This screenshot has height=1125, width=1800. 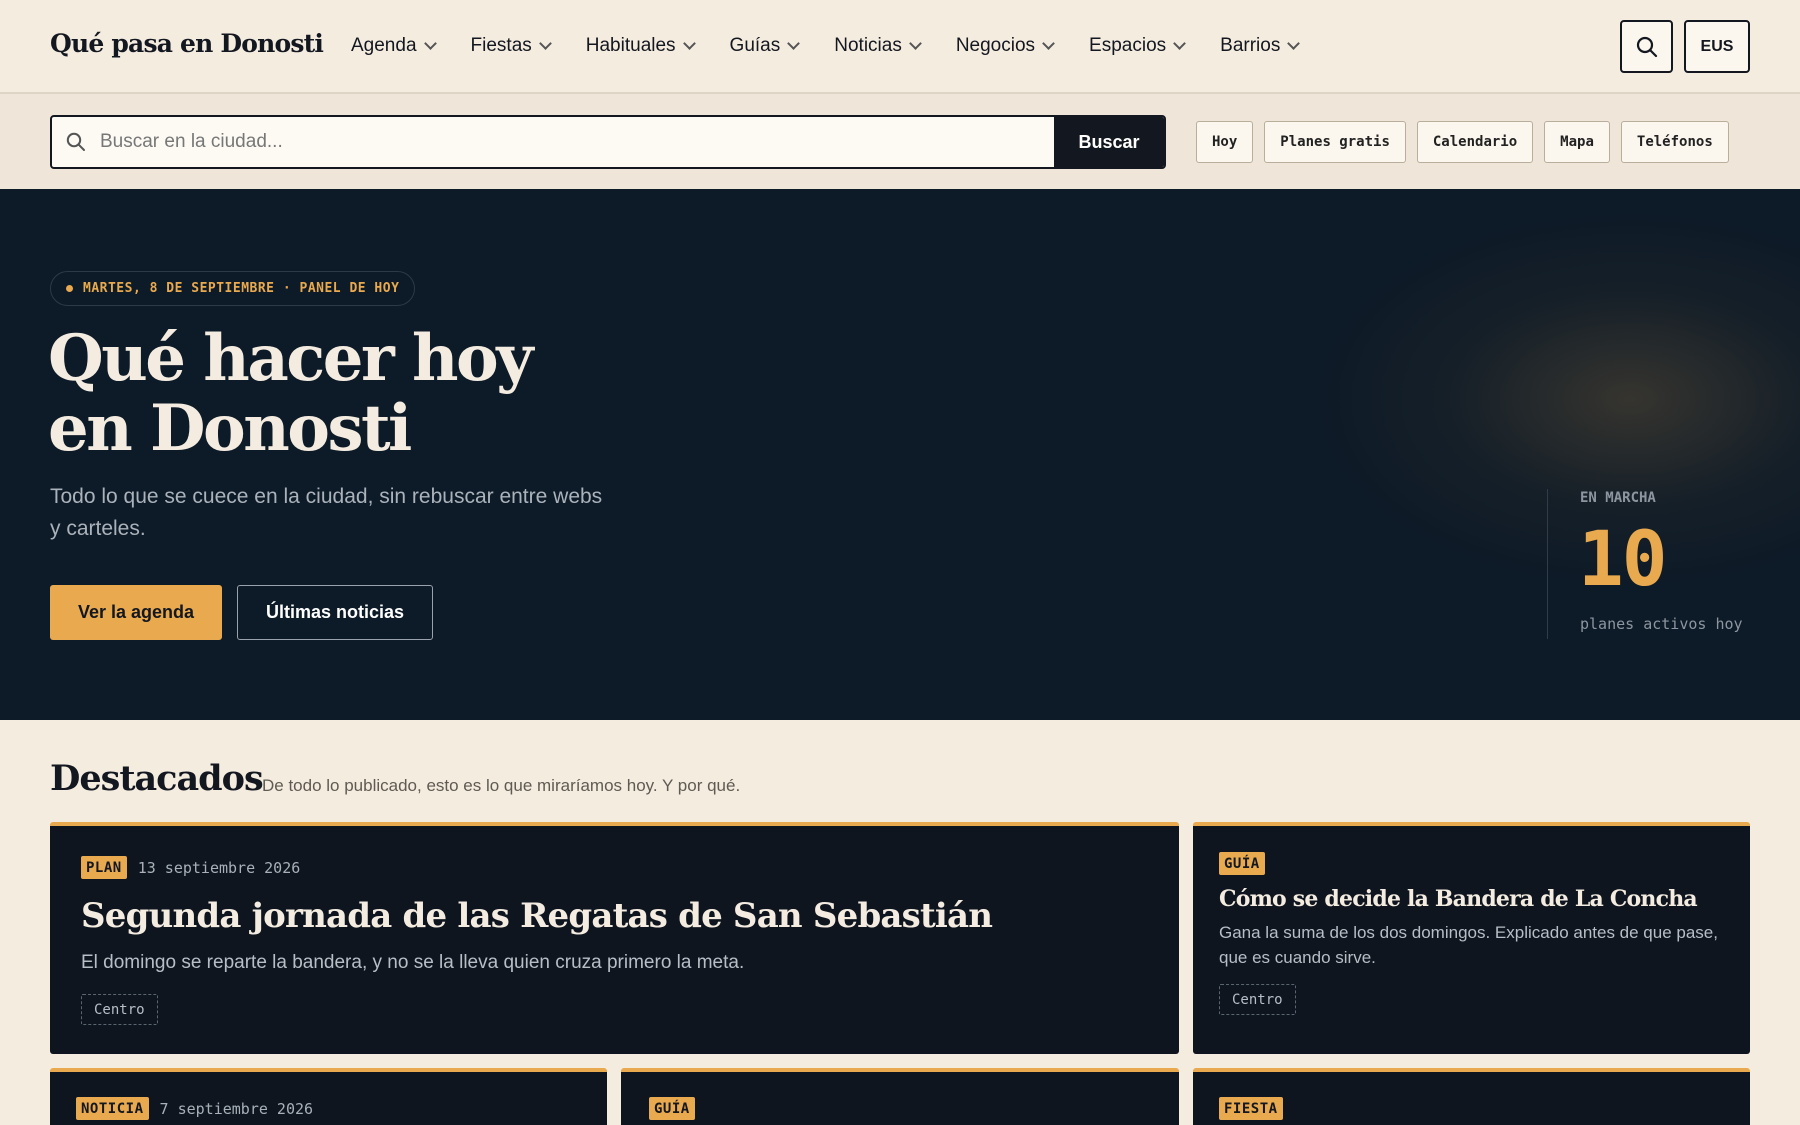 I want to click on card-tag: FIESTA, so click(x=1251, y=1108).